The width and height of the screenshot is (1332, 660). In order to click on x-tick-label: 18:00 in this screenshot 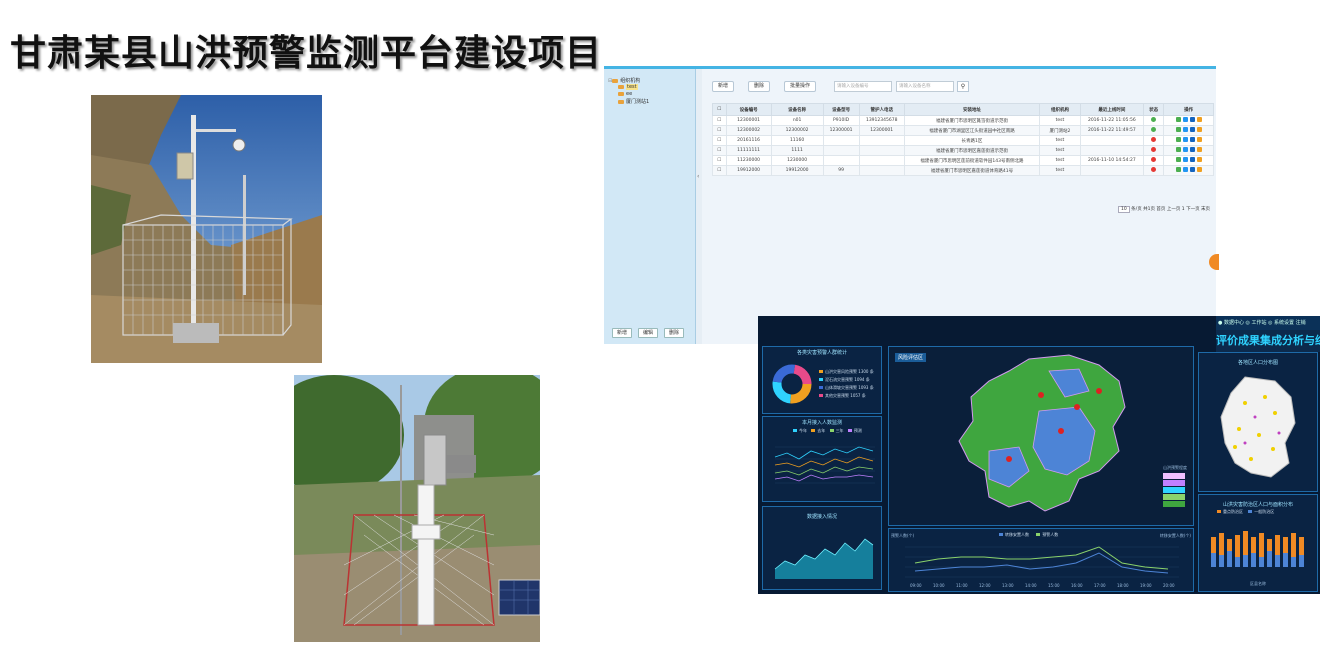, I will do `click(1123, 585)`.